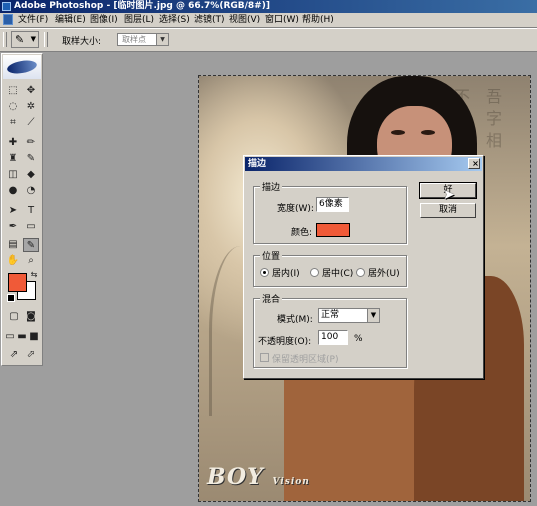 The width and height of the screenshot is (537, 506). What do you see at coordinates (271, 298) in the screenshot?
I see `blending-group-label: 混合` at bounding box center [271, 298].